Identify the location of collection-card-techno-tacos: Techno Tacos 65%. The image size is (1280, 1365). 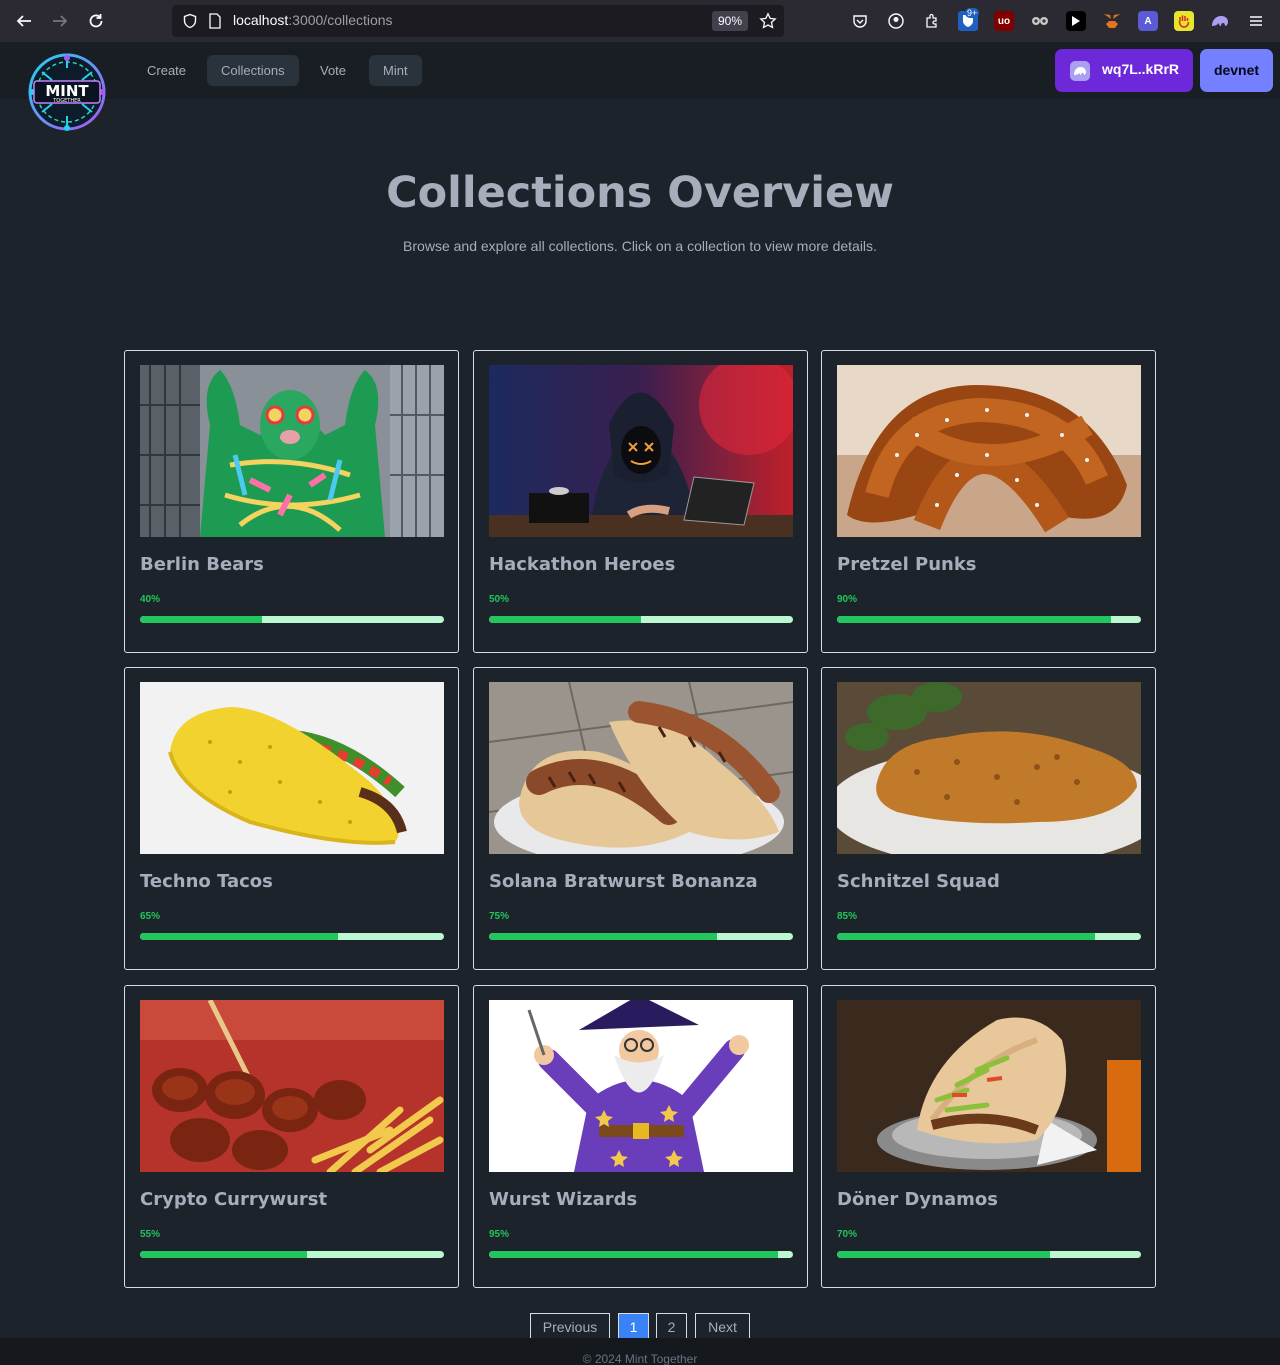
(291, 818).